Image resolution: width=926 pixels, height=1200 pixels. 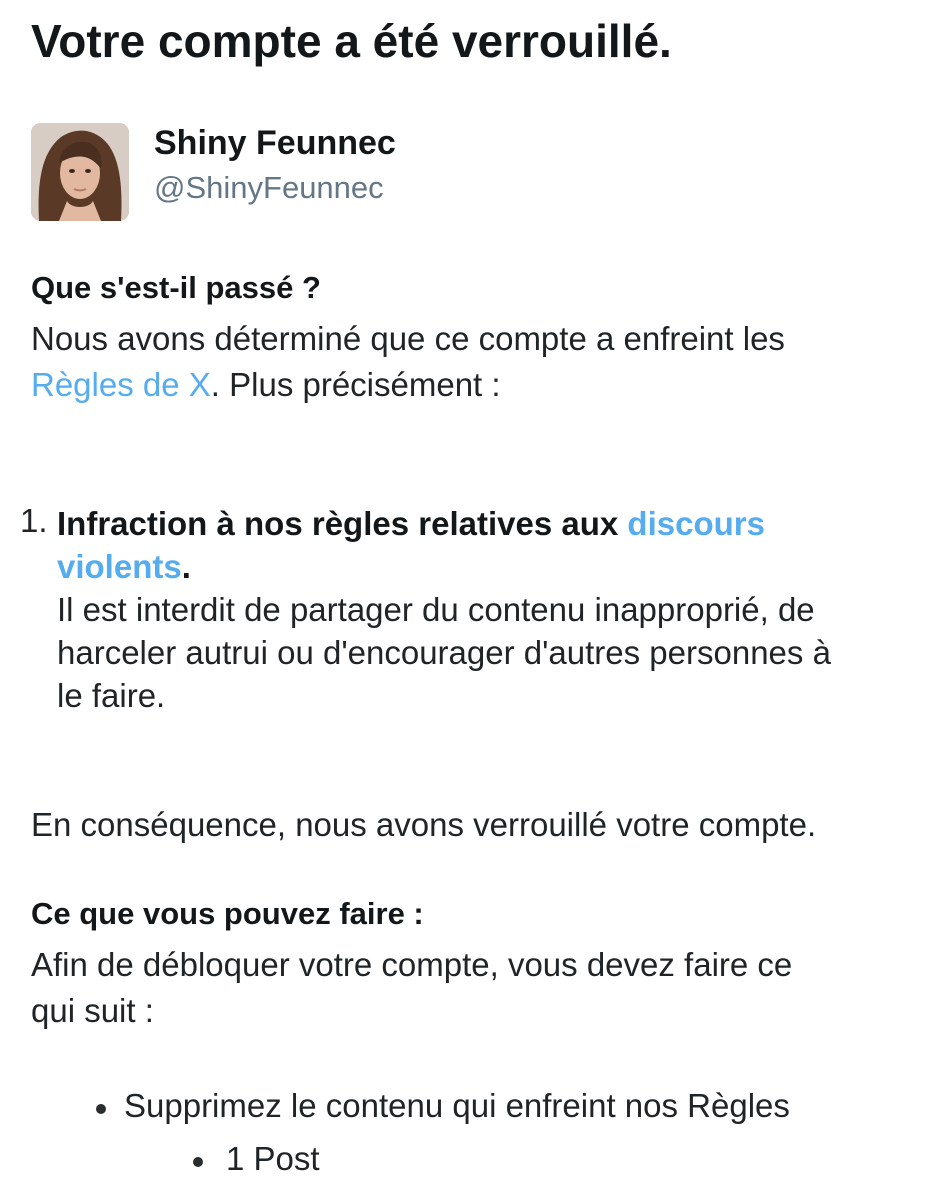 I want to click on what-happened-heading: Que s'est-il passé ?, so click(x=176, y=287).